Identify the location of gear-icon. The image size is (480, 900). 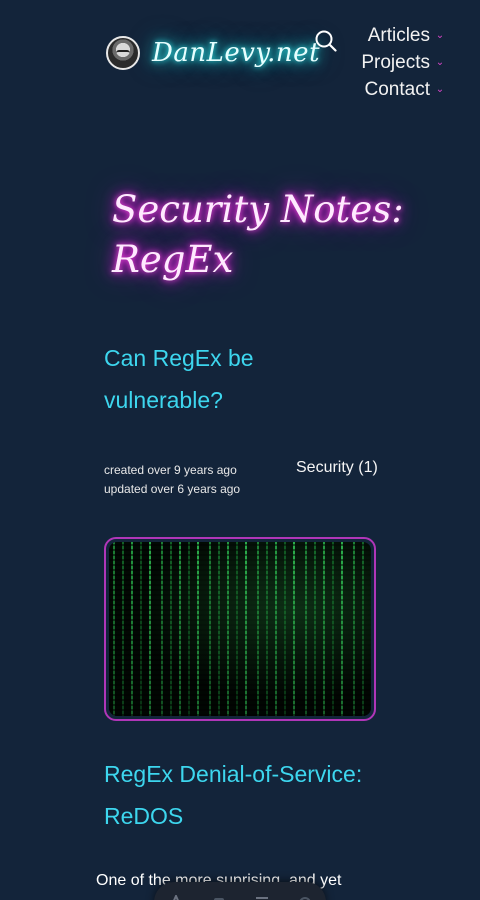
(305, 895).